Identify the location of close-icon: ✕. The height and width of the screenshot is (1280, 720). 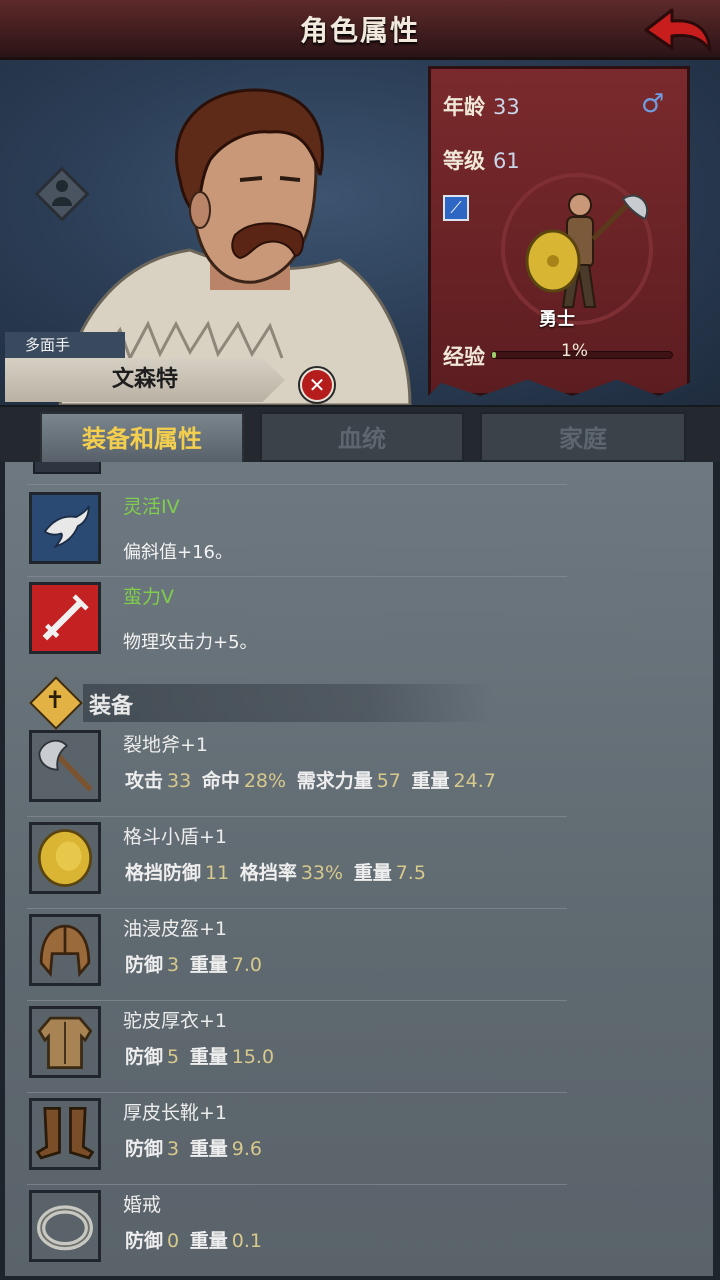
(317, 385).